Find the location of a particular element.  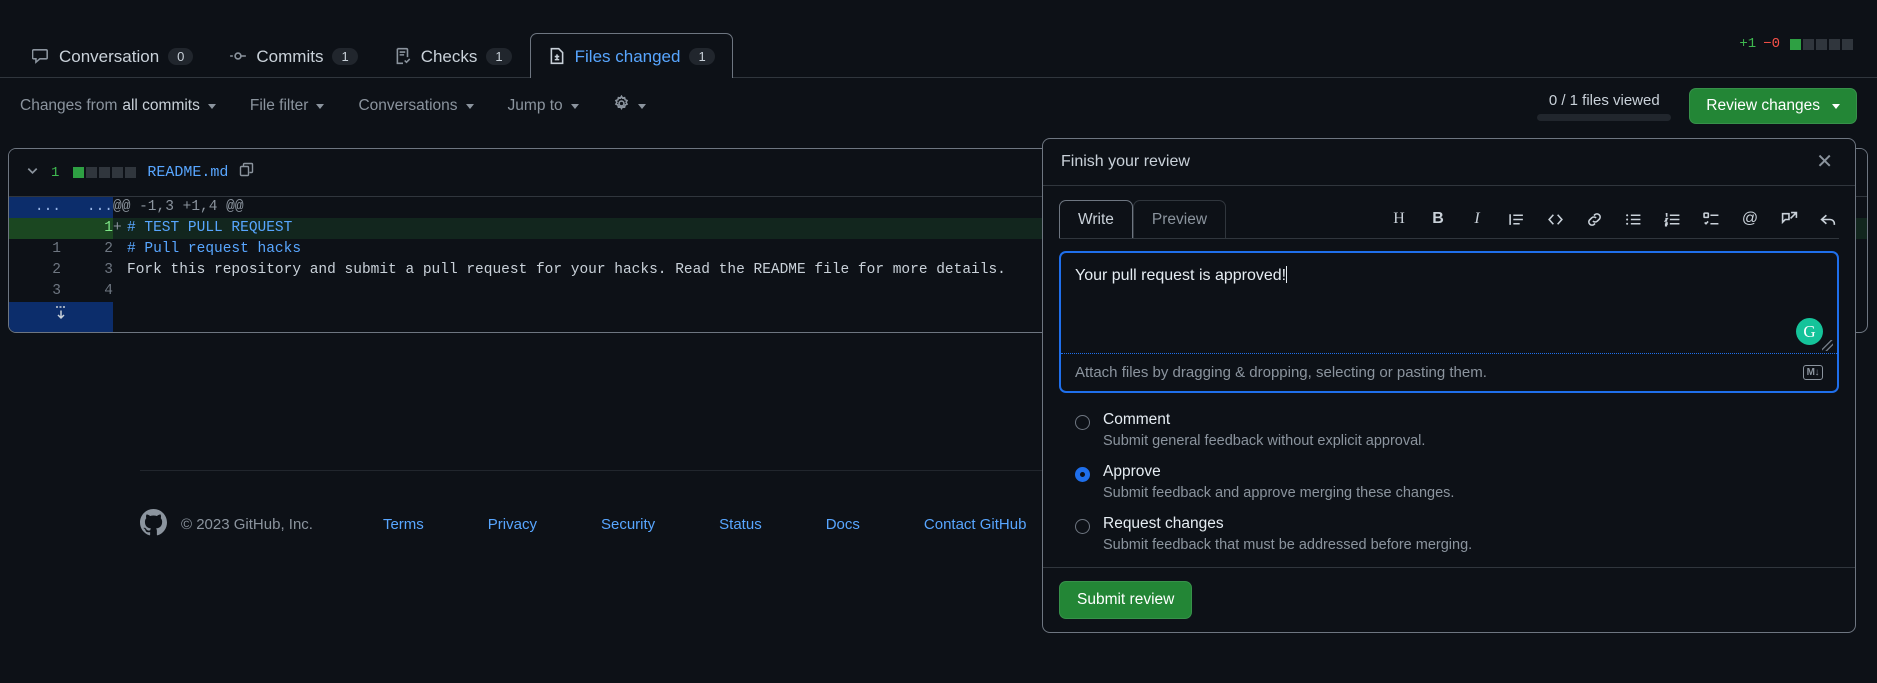

tab-checks: Checks 1 is located at coordinates (453, 55).